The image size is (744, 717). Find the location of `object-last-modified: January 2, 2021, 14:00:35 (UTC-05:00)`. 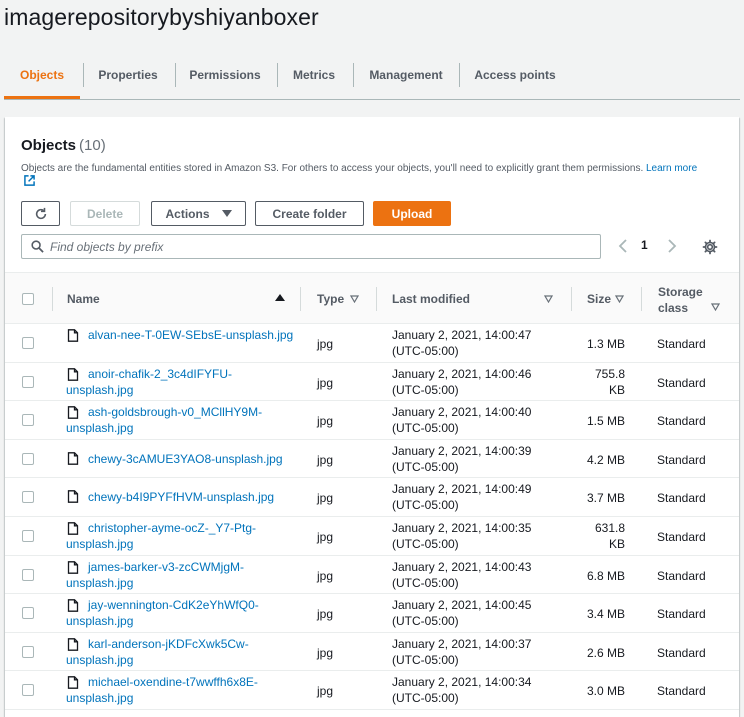

object-last-modified: January 2, 2021, 14:00:35 (UTC-05:00) is located at coordinates (472, 536).